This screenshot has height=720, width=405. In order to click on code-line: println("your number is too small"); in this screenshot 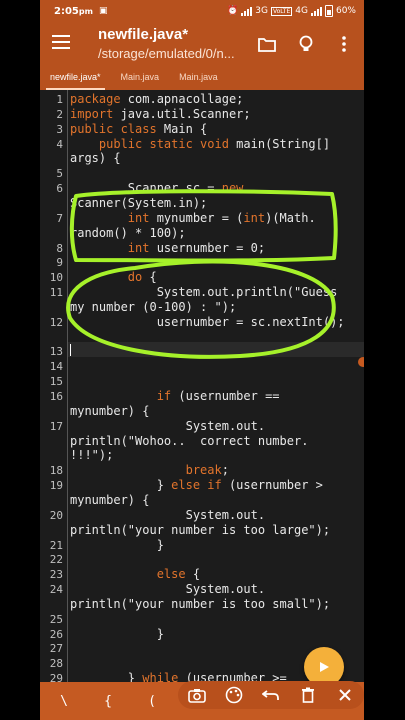, I will do `click(200, 604)`.